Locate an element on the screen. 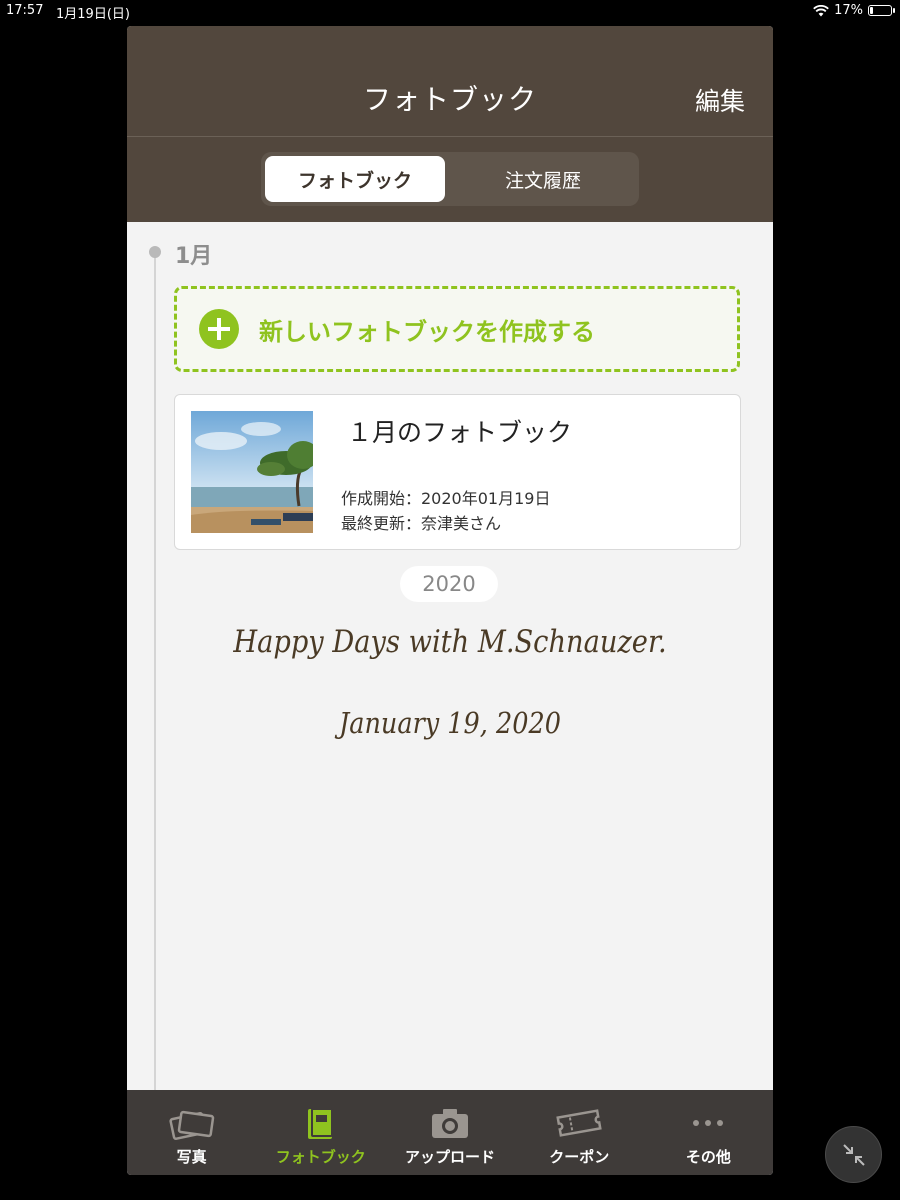 The height and width of the screenshot is (1200, 900). tab-coupon: クーポン is located at coordinates (579, 1132).